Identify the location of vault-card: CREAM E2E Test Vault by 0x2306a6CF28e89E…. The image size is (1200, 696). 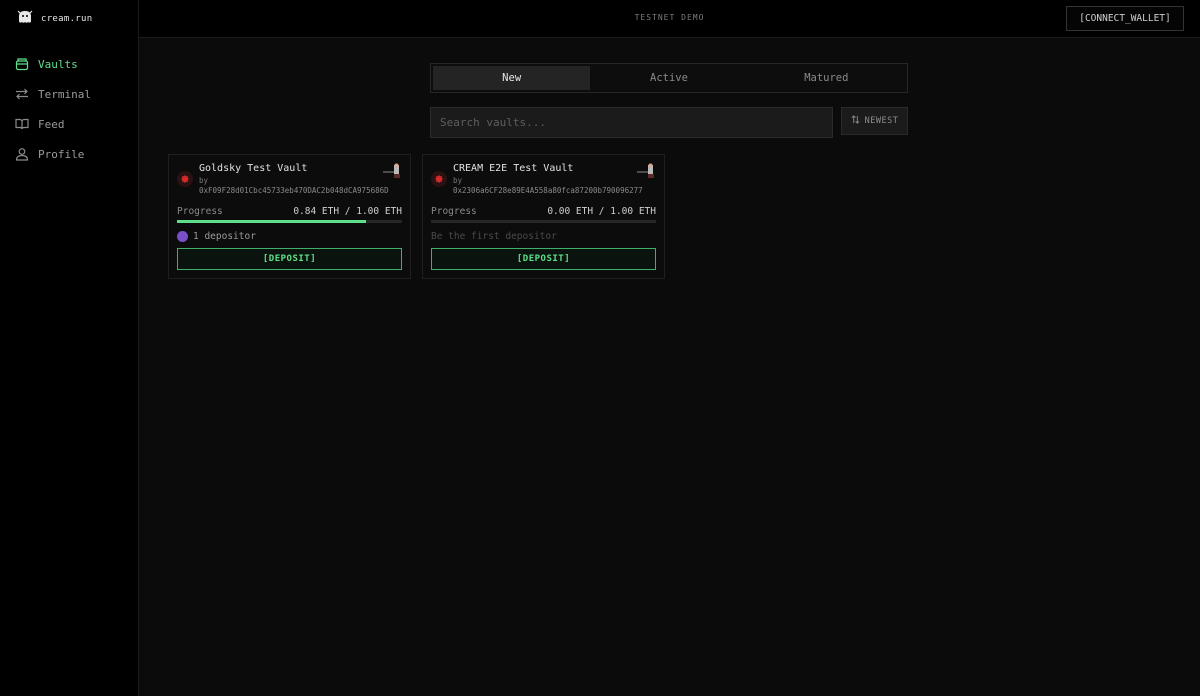
(543, 216).